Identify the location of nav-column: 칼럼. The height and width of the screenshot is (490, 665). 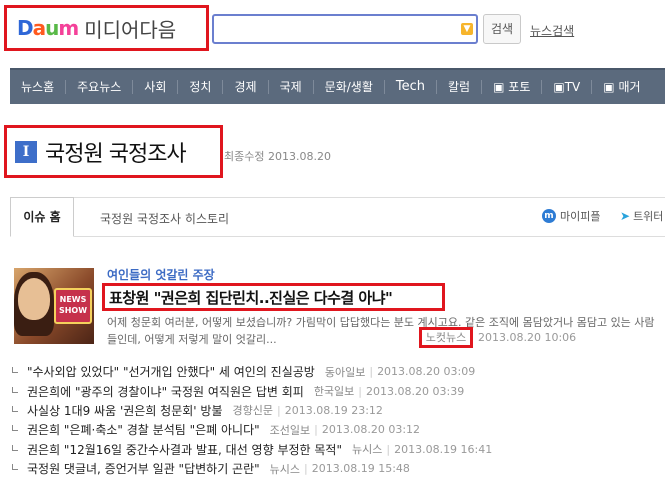
(460, 87).